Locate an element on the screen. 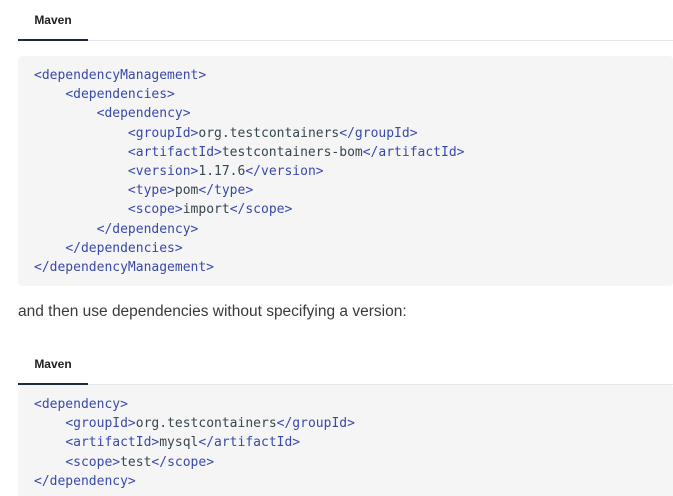  xml-text-value: pom is located at coordinates (186, 191).